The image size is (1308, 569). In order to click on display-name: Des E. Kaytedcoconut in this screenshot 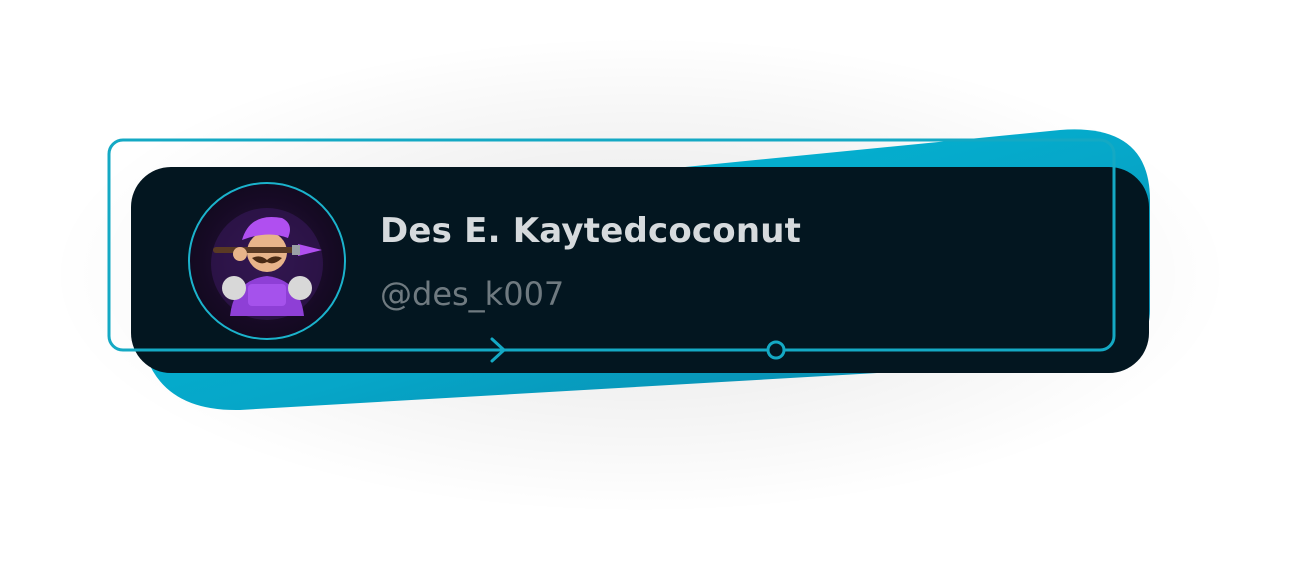, I will do `click(591, 231)`.